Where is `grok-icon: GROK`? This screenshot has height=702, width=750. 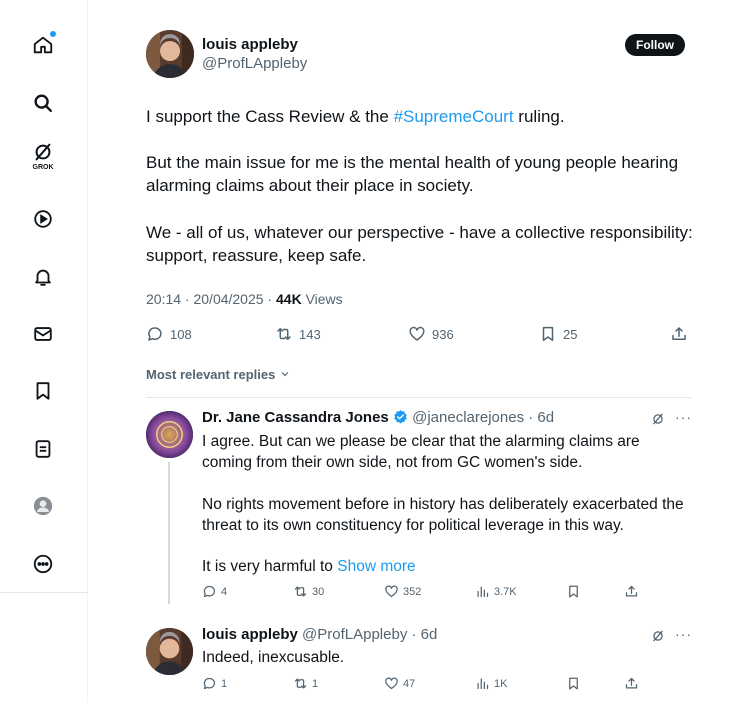 grok-icon: GROK is located at coordinates (43, 156).